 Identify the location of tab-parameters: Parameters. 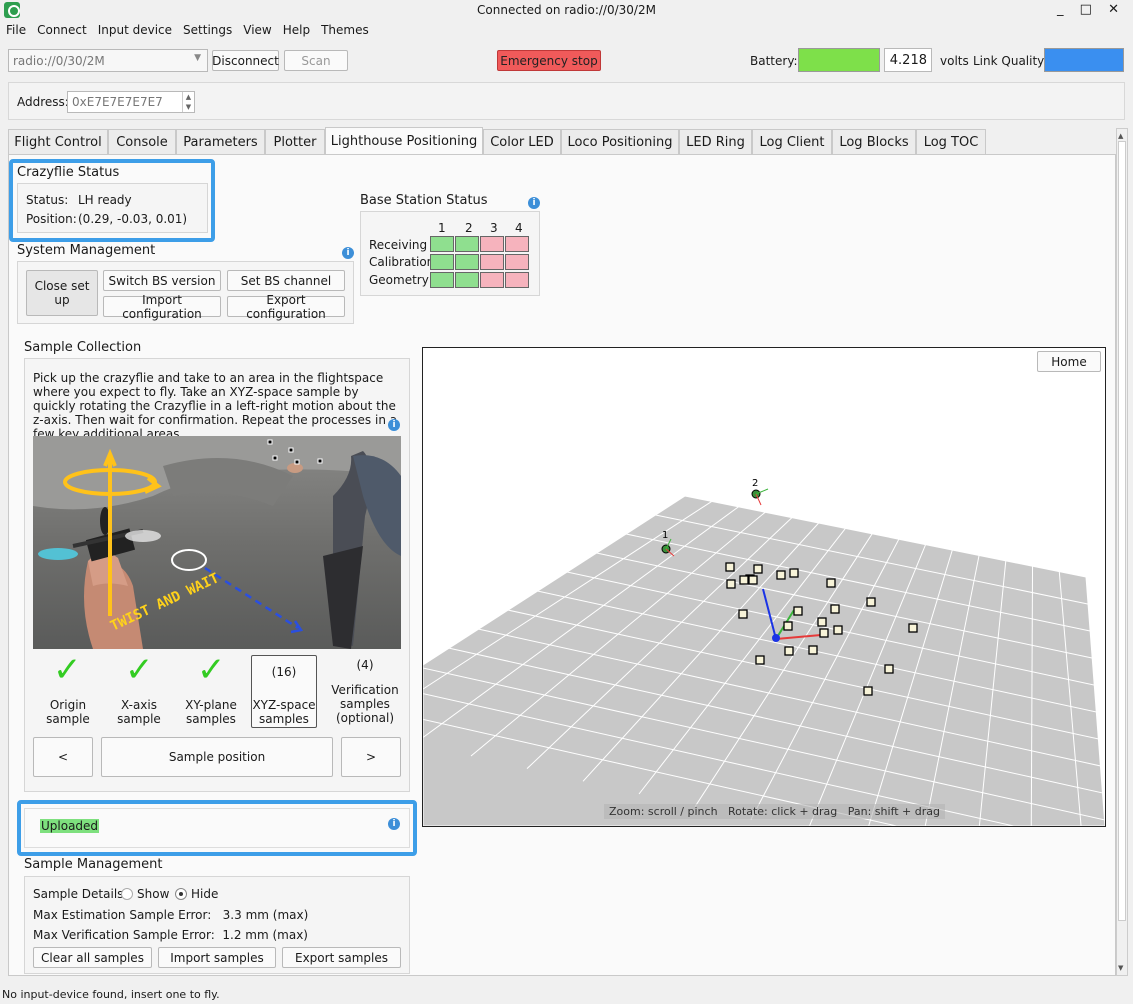
(220, 141).